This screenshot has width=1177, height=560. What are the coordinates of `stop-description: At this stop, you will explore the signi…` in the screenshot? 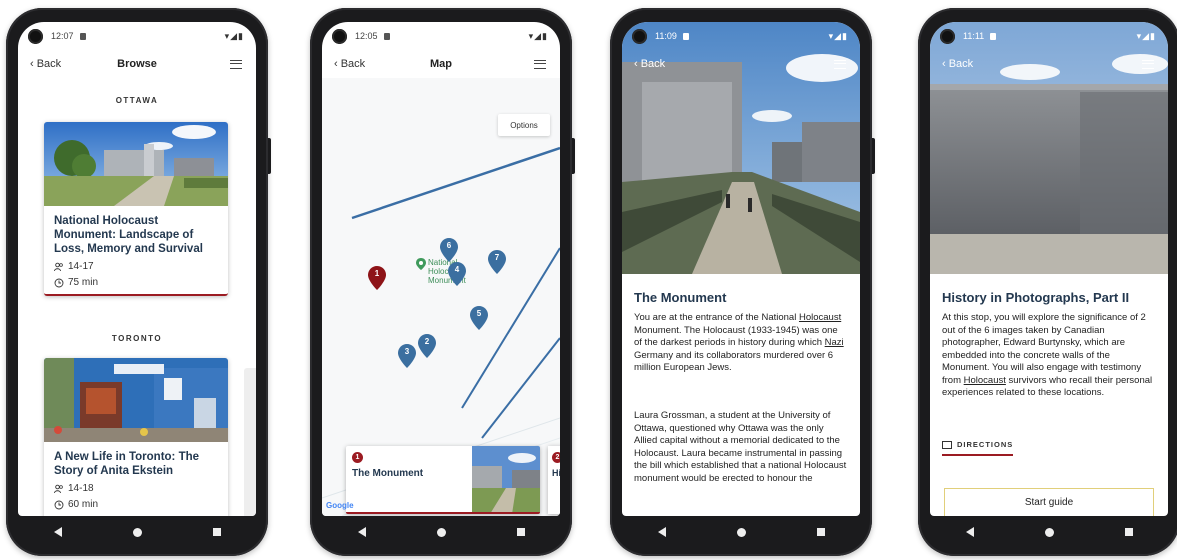 It's located at (1047, 355).